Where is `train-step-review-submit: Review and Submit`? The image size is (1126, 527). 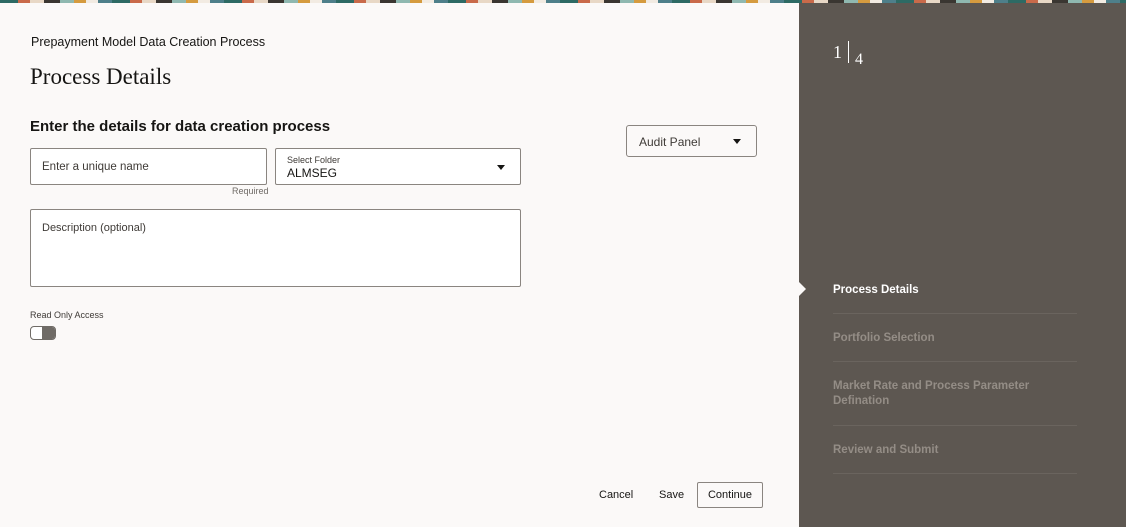
train-step-review-submit: Review and Submit is located at coordinates (955, 450).